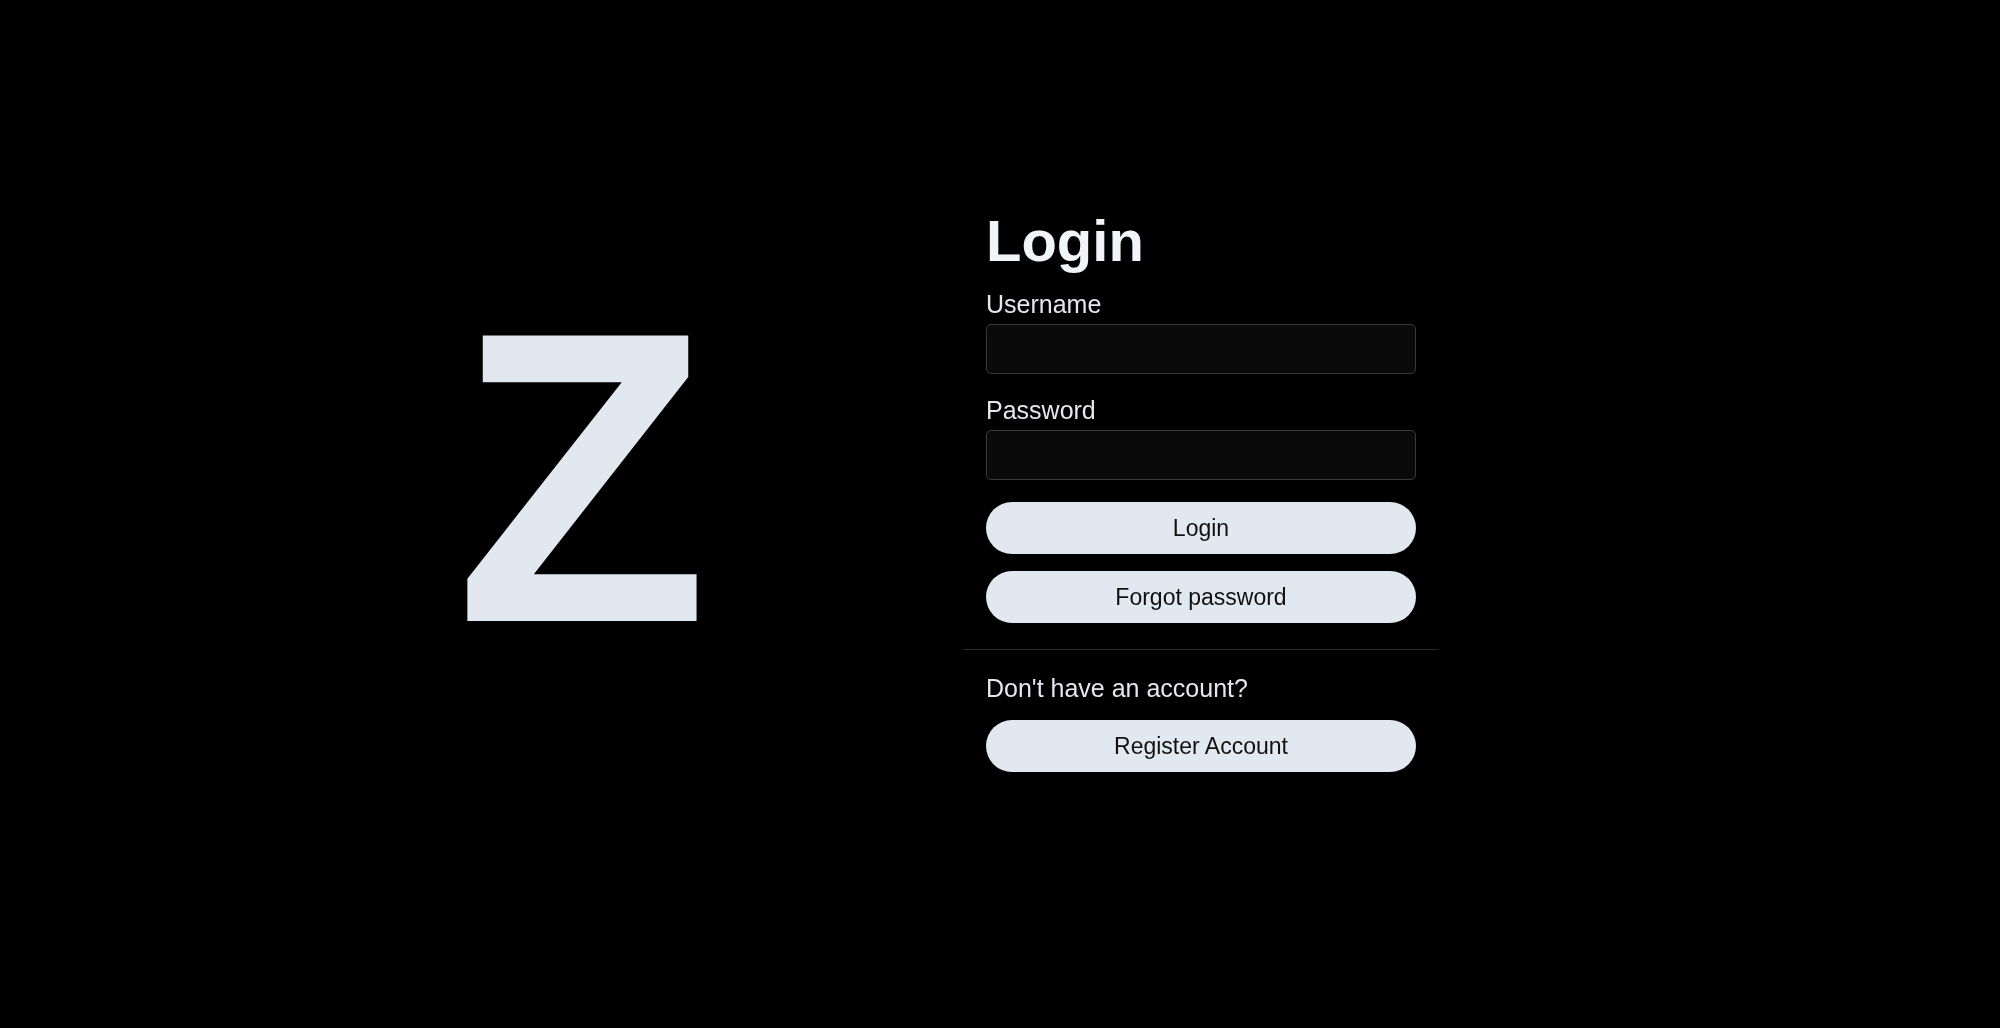 This screenshot has height=1028, width=2000. Describe the element at coordinates (1201, 528) in the screenshot. I see `action-button: Login` at that location.